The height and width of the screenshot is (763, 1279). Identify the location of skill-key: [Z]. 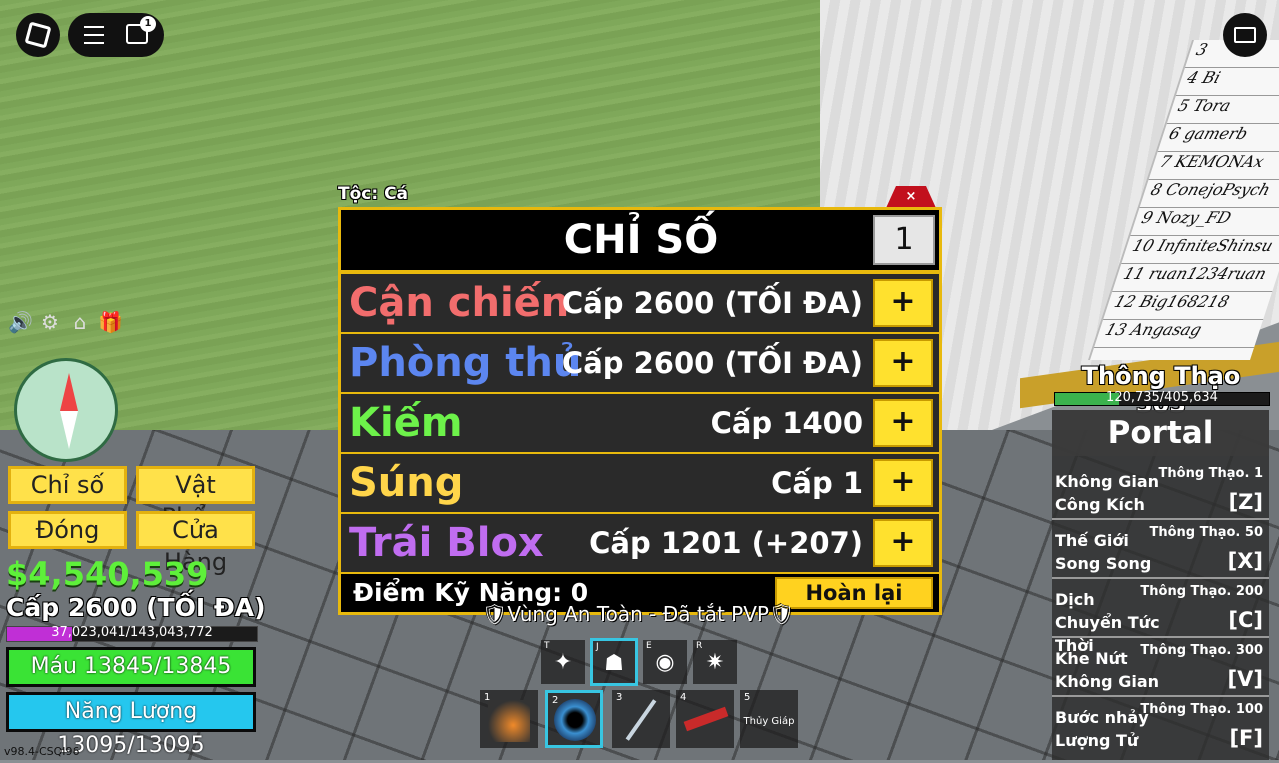
(1245, 502).